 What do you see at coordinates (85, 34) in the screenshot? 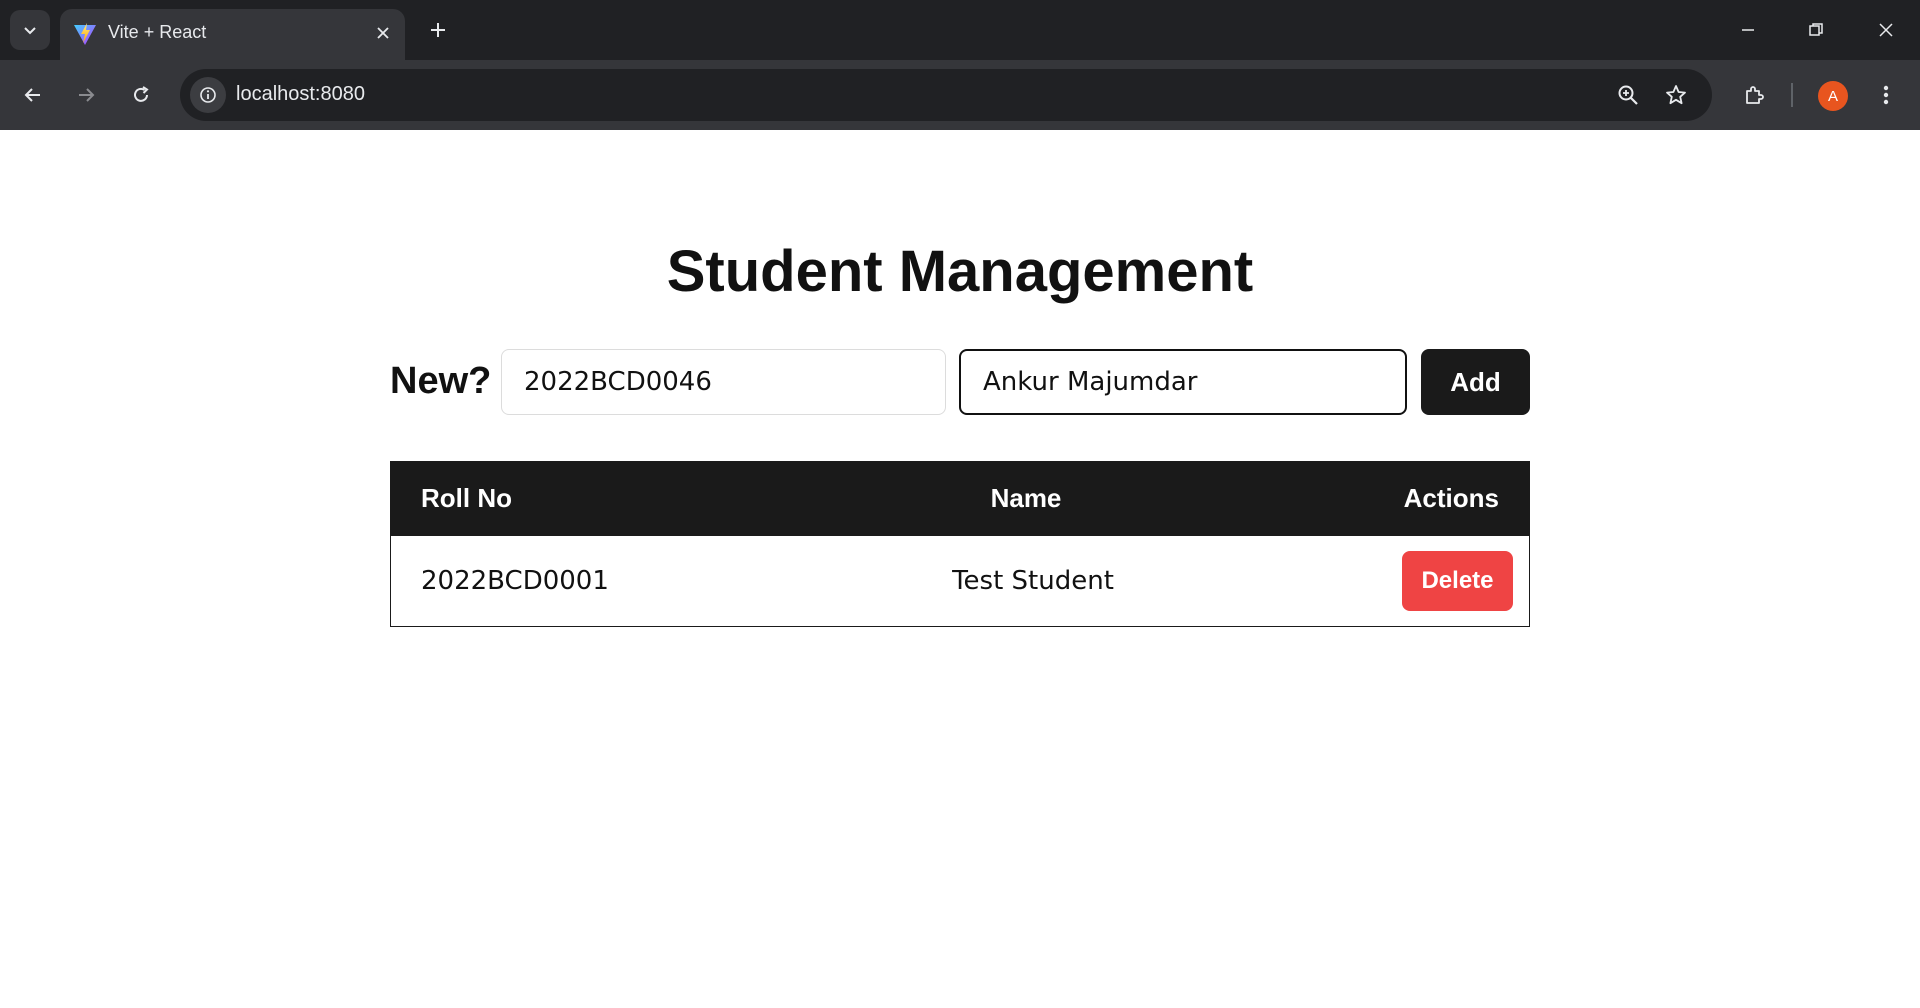
I see `vite-favicon-icon` at bounding box center [85, 34].